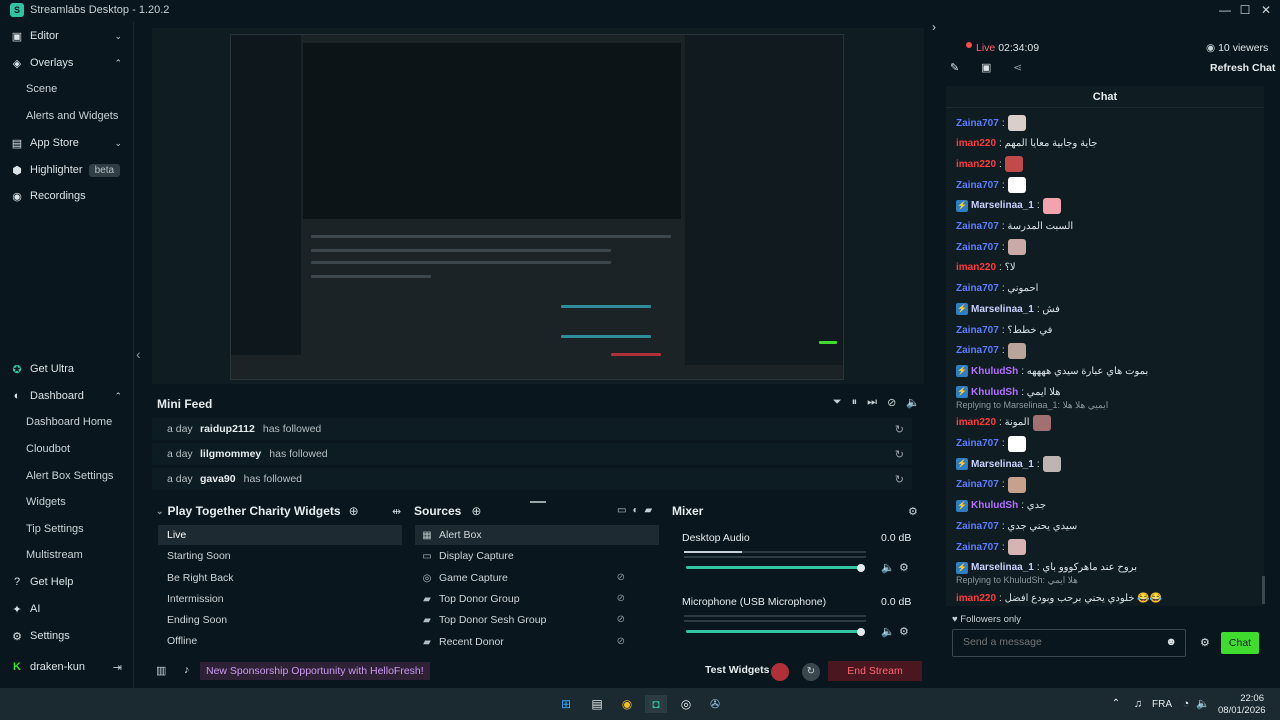  Describe the element at coordinates (69, 476) in the screenshot. I see `nav-sub-alert-box-settings: Alert Box Settings` at that location.